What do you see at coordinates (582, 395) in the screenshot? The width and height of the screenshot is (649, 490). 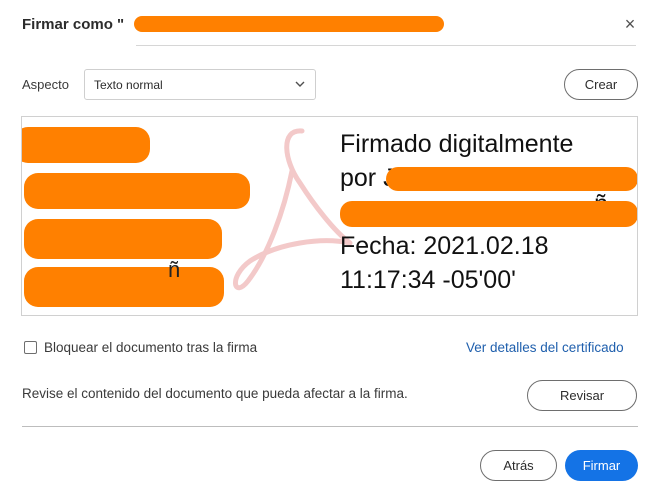 I see `review-button: Revisar` at bounding box center [582, 395].